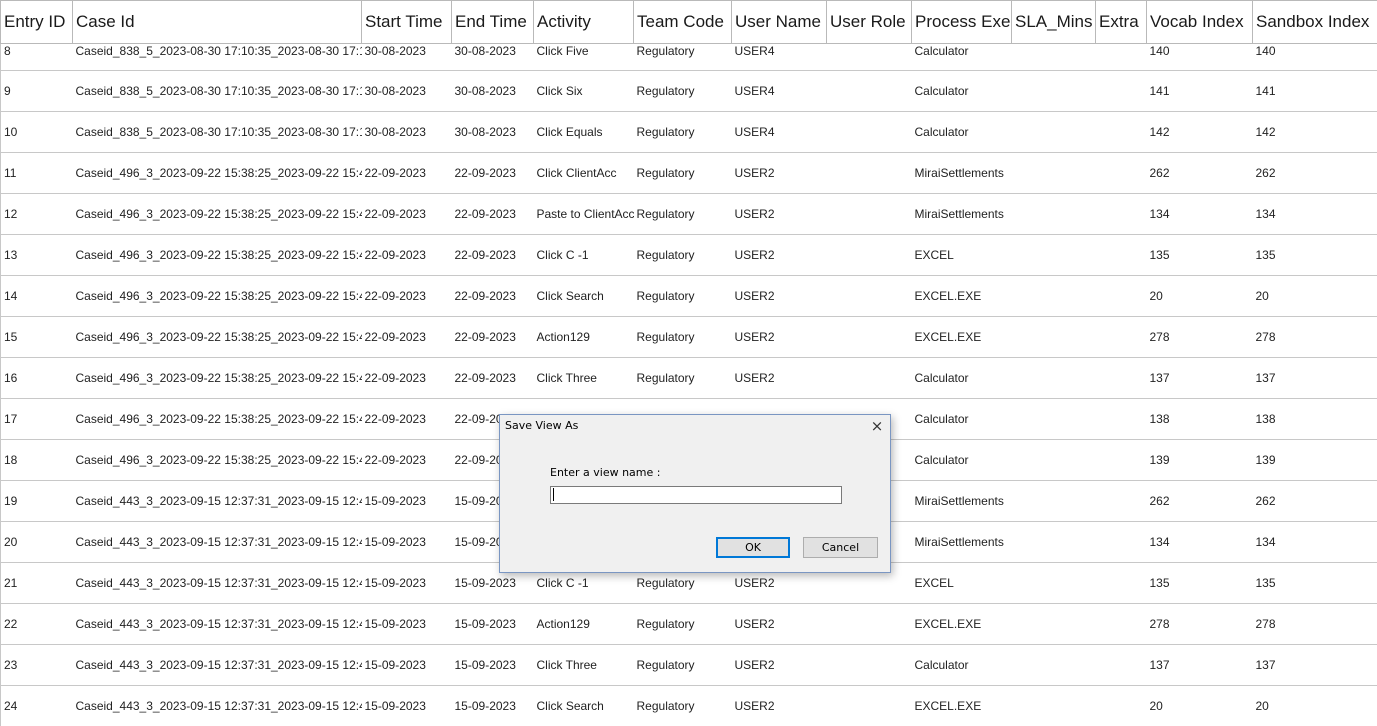 The image size is (1377, 726). I want to click on column-header-process-exe: Process Exe, so click(961, 22).